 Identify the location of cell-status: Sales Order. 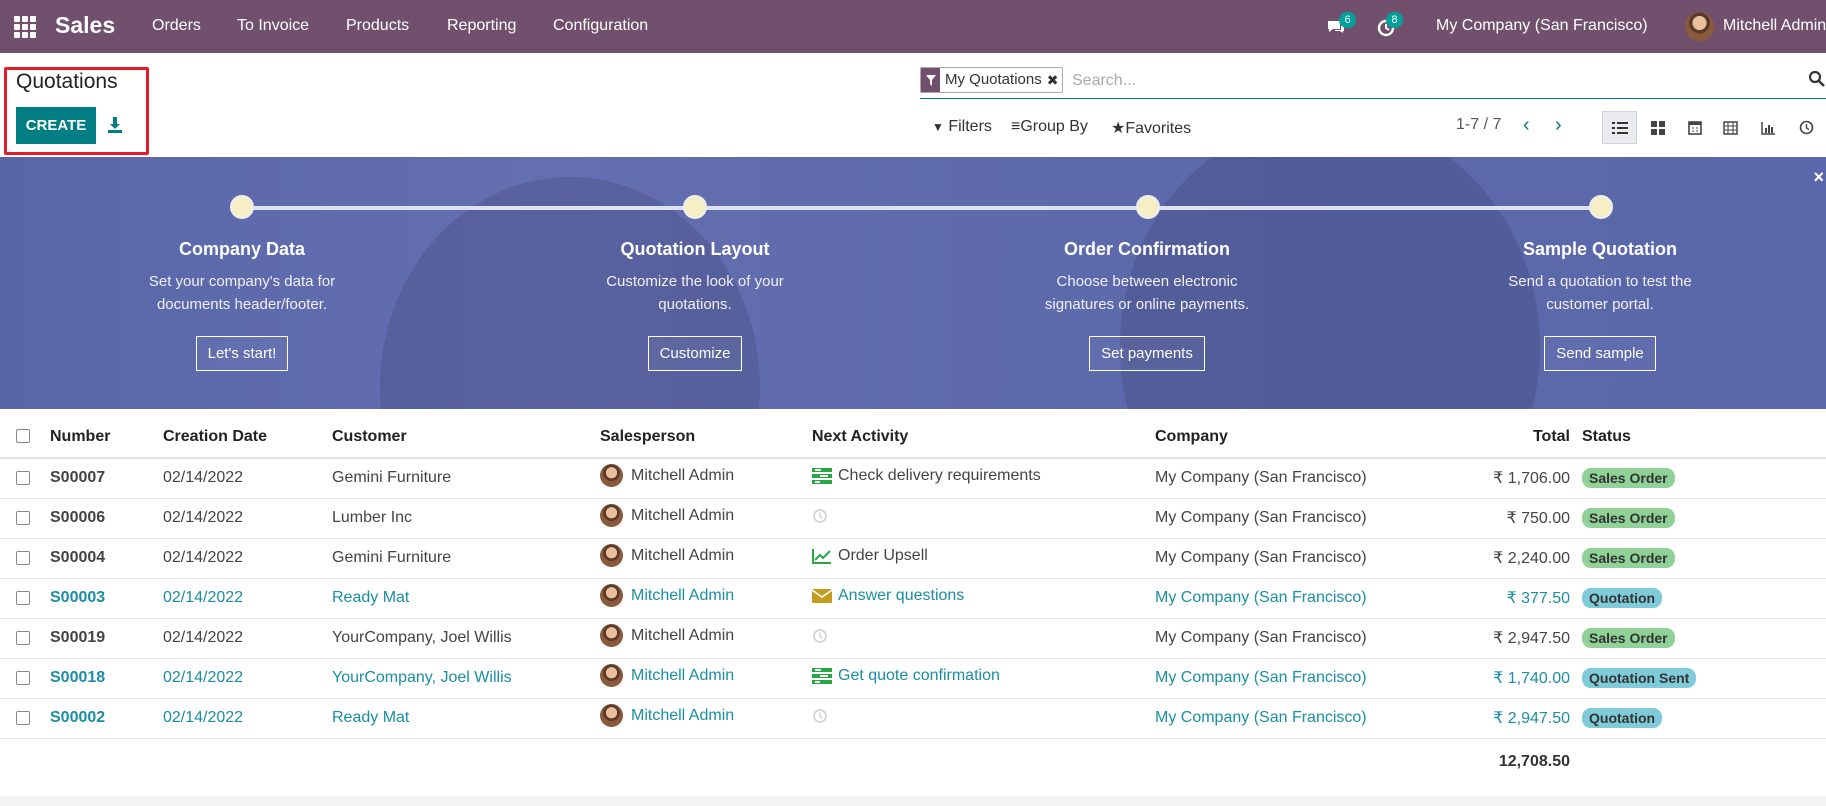
(1704, 558).